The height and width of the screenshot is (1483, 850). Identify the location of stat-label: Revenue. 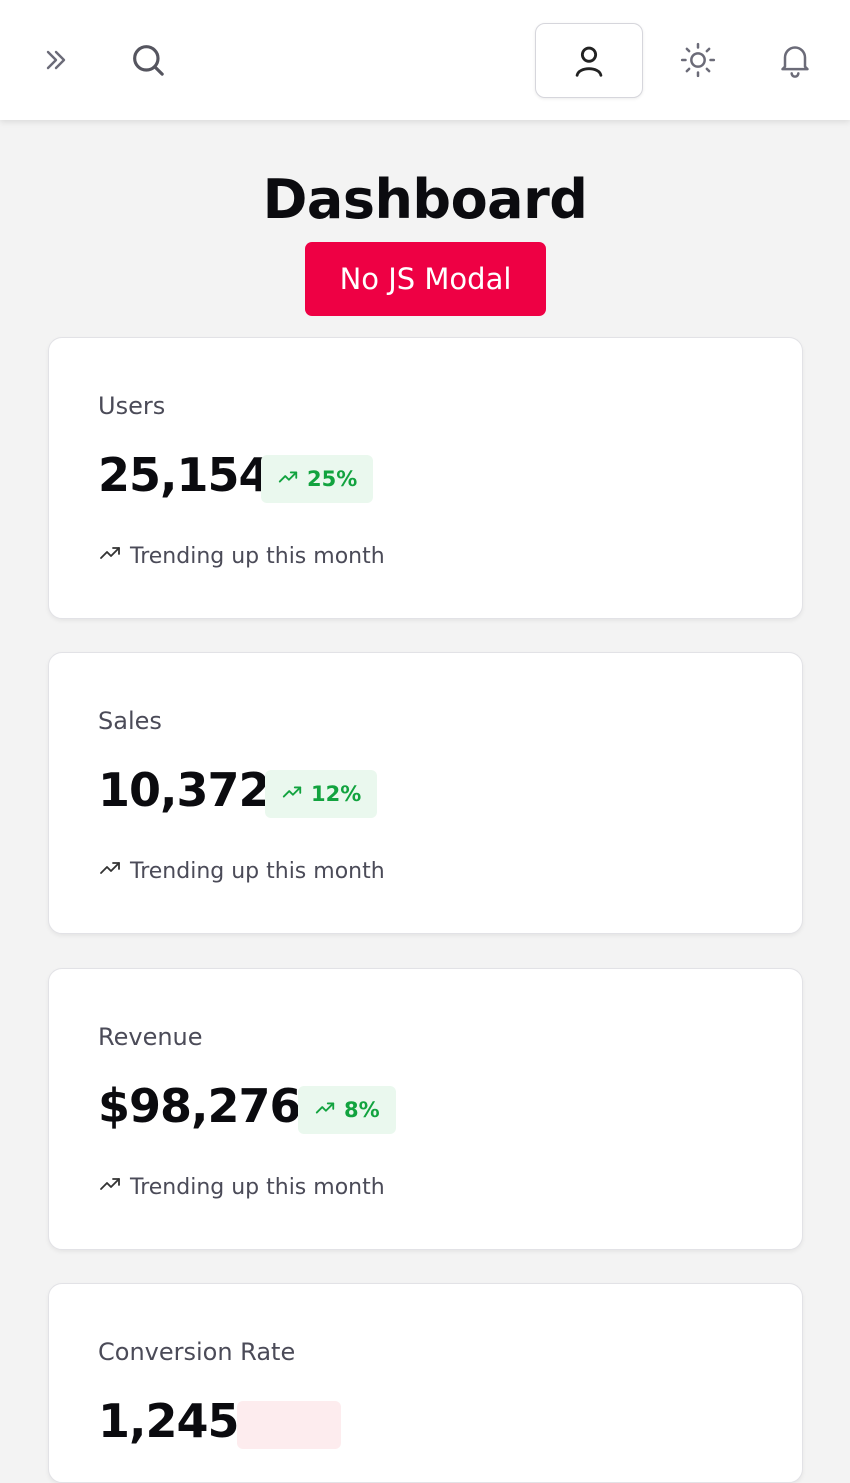
(150, 1037).